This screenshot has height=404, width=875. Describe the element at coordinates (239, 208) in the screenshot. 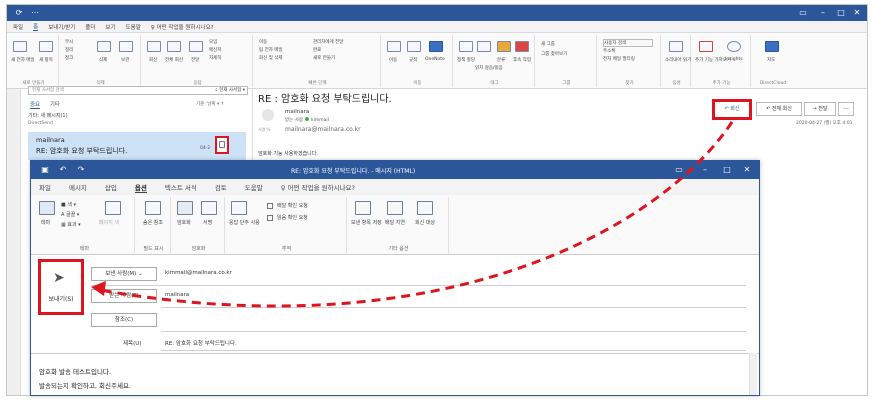

I see `voting-icon` at that location.